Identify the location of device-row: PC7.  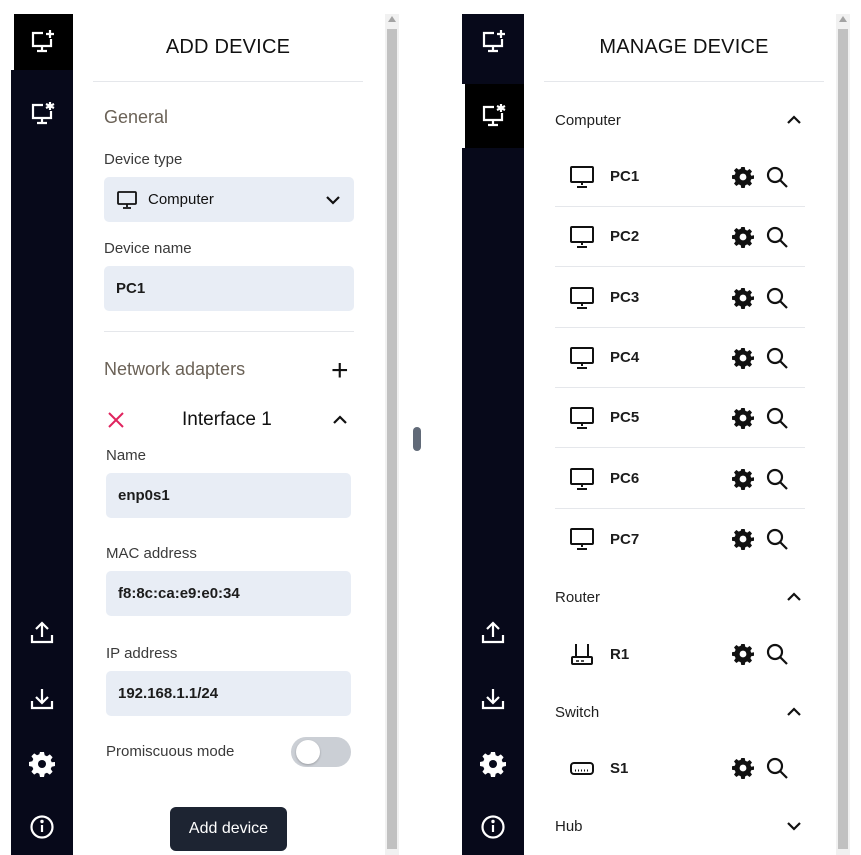
(680, 539).